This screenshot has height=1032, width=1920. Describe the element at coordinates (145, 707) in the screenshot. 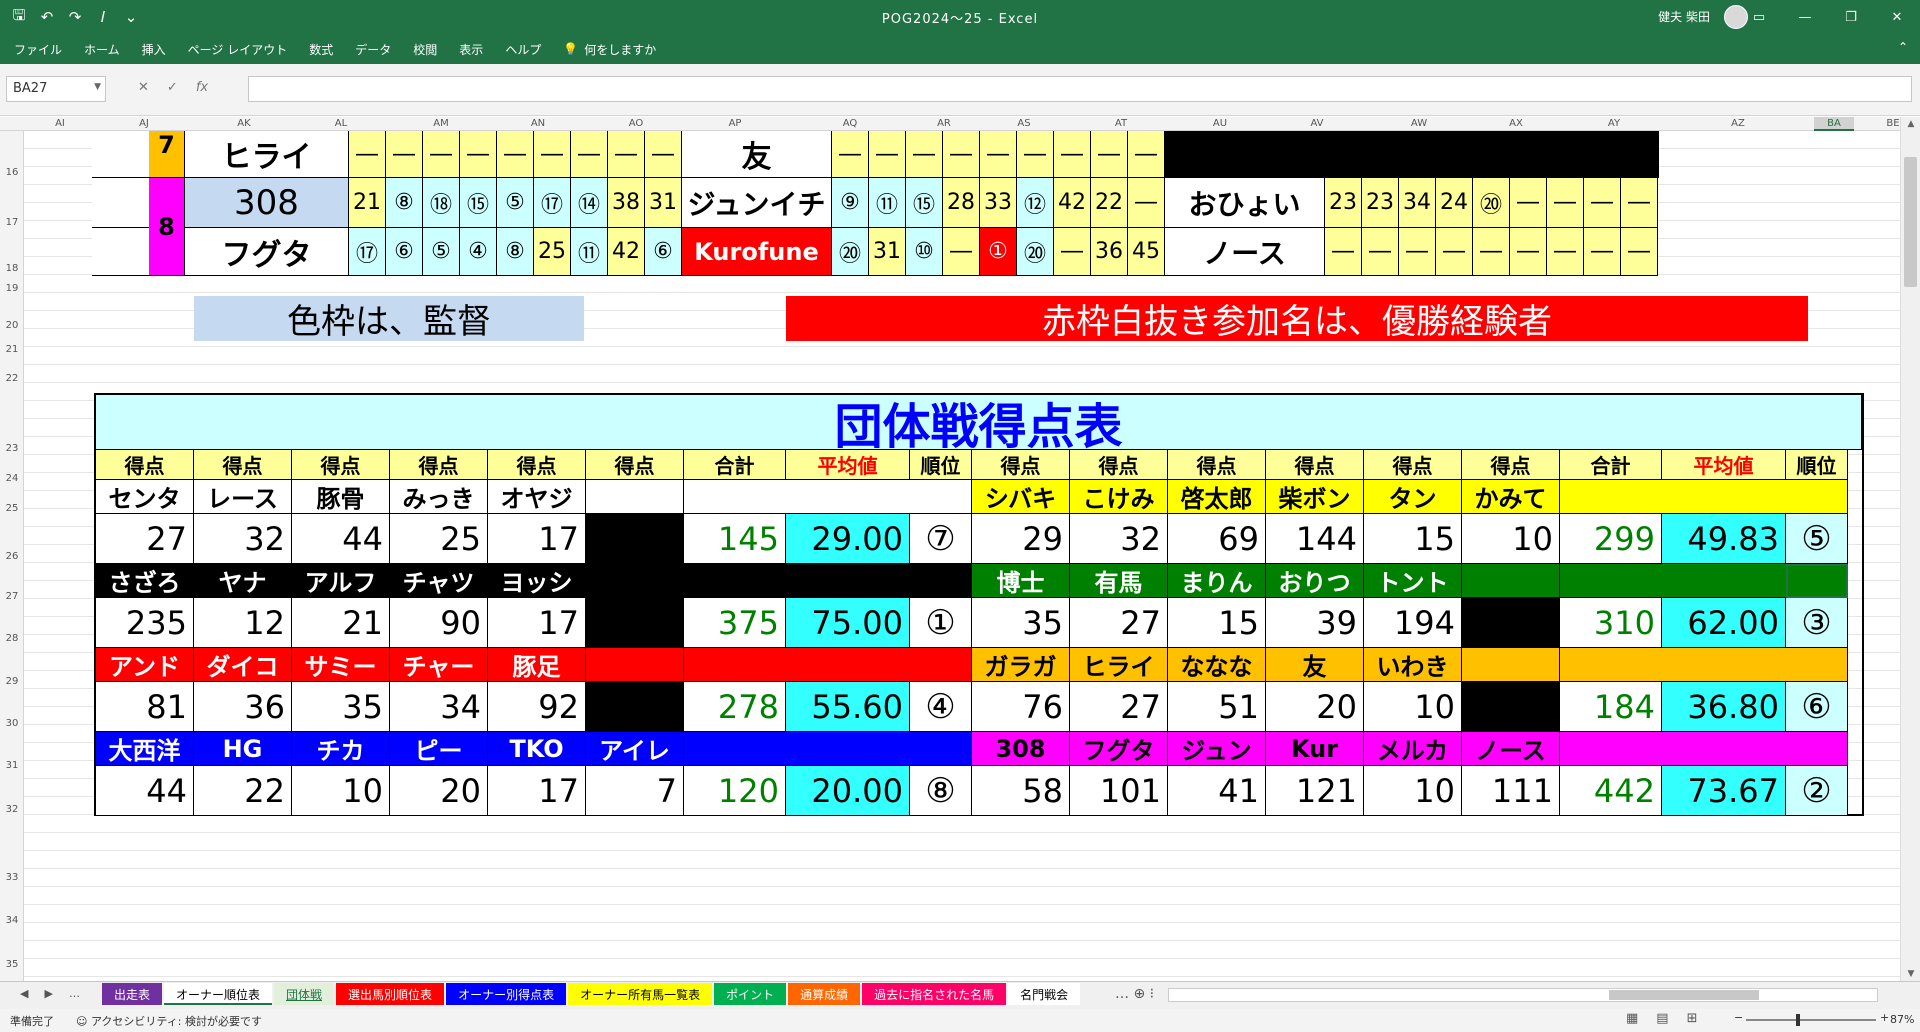

I see `member-score: 81` at that location.